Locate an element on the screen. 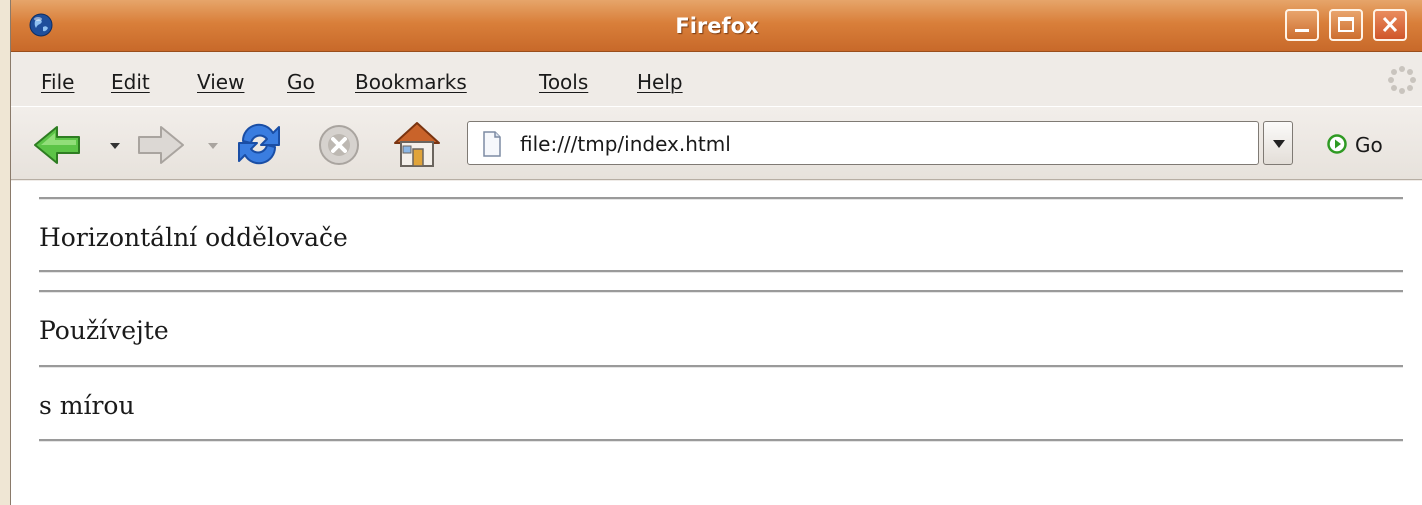 This screenshot has height=505, width=1422. window-title: Firefox is located at coordinates (717, 26).